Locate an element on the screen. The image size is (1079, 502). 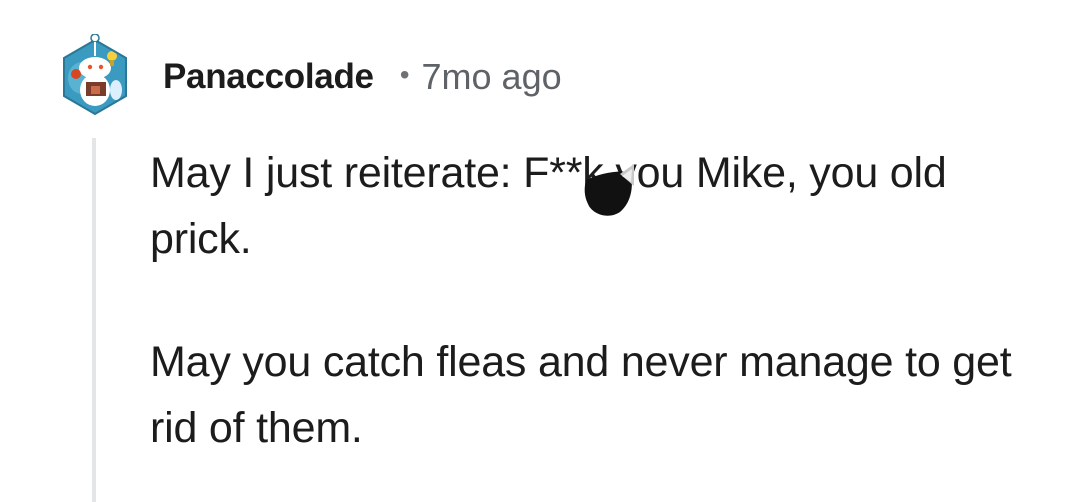
username: Panaccolade is located at coordinates (268, 77).